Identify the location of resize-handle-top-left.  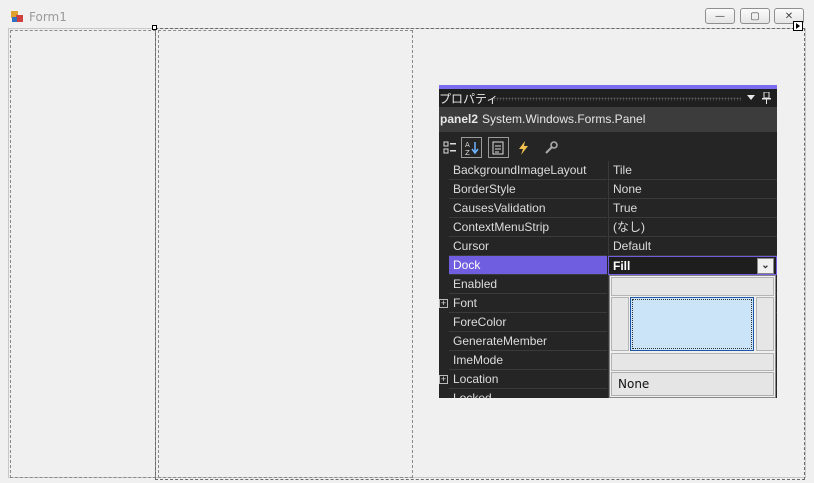
(154, 27).